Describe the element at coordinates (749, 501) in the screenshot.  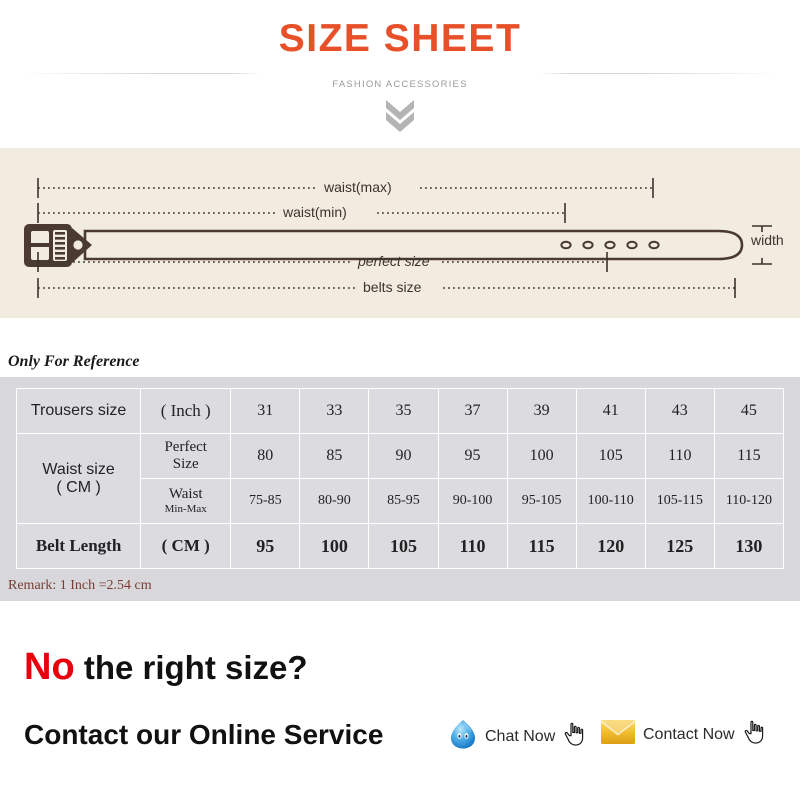
I see `cell-minmax-7: 110-120` at that location.